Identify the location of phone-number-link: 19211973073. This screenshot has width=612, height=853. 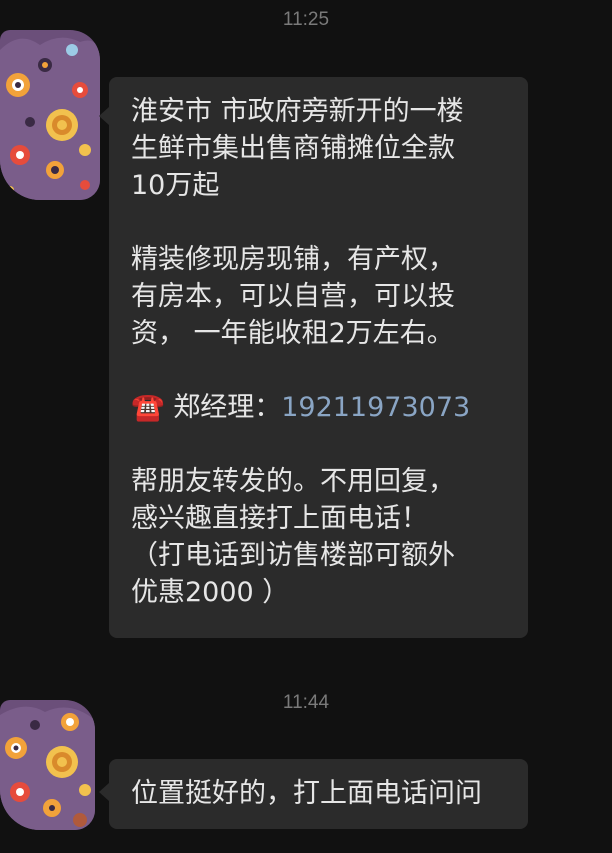
(375, 407).